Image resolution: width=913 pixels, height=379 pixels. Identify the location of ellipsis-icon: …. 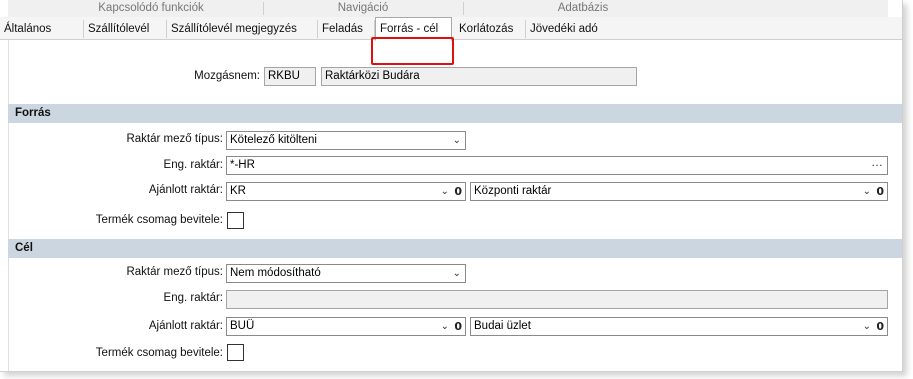
(877, 164).